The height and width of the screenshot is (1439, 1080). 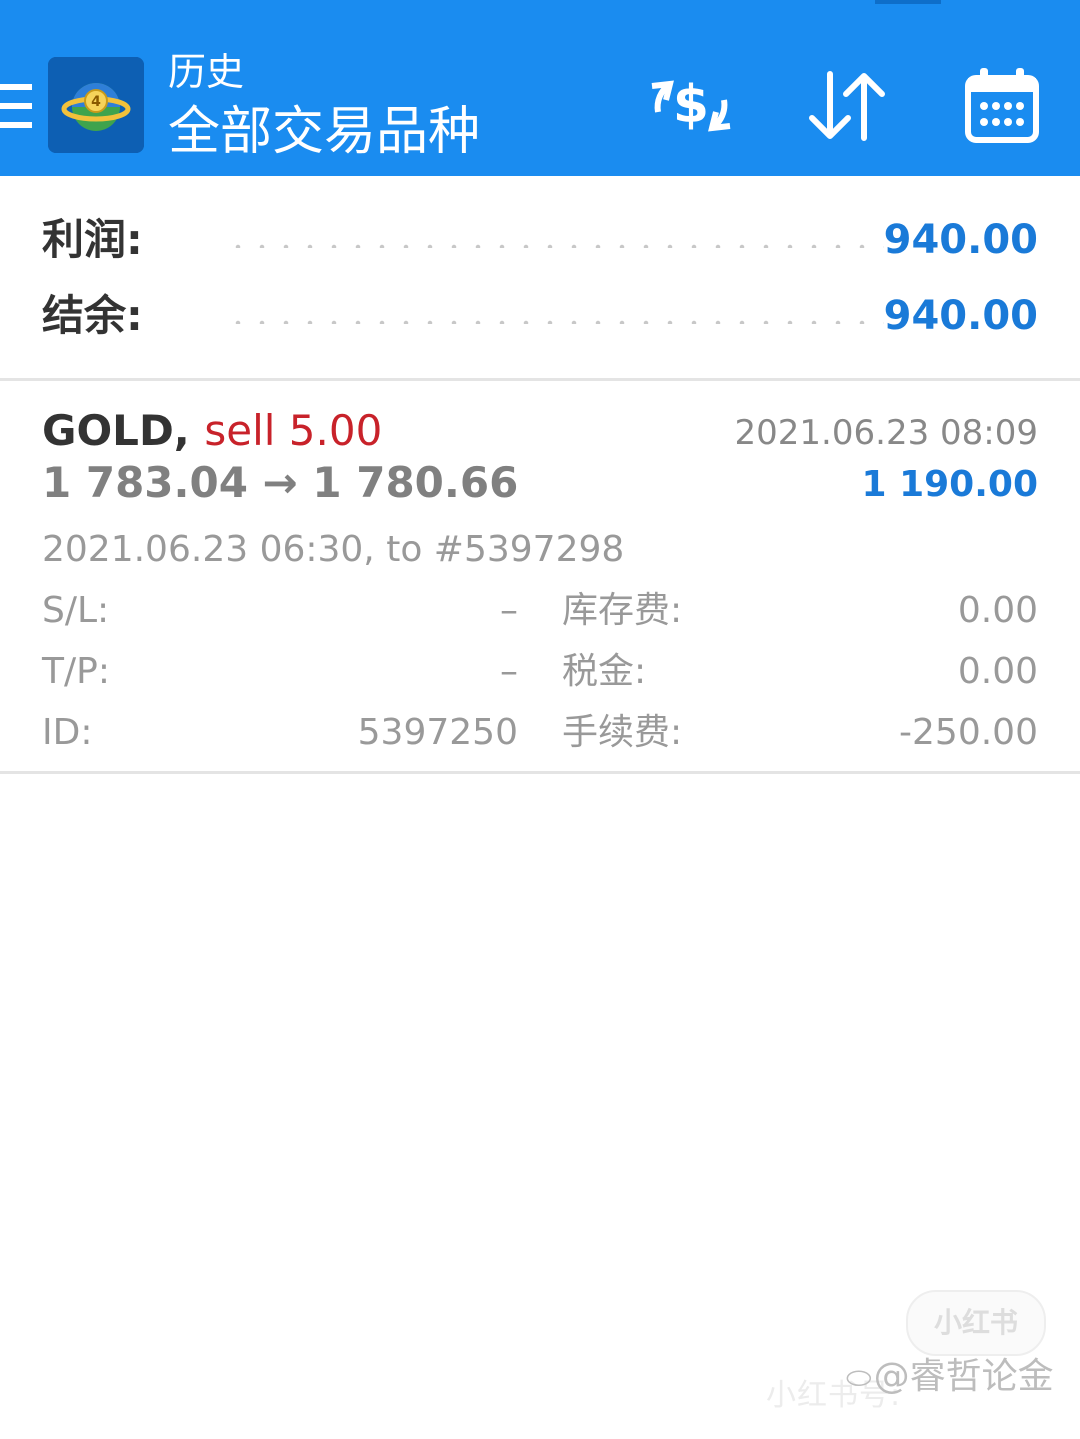 What do you see at coordinates (415, 482) in the screenshot?
I see `price-close: 1 780.66` at bounding box center [415, 482].